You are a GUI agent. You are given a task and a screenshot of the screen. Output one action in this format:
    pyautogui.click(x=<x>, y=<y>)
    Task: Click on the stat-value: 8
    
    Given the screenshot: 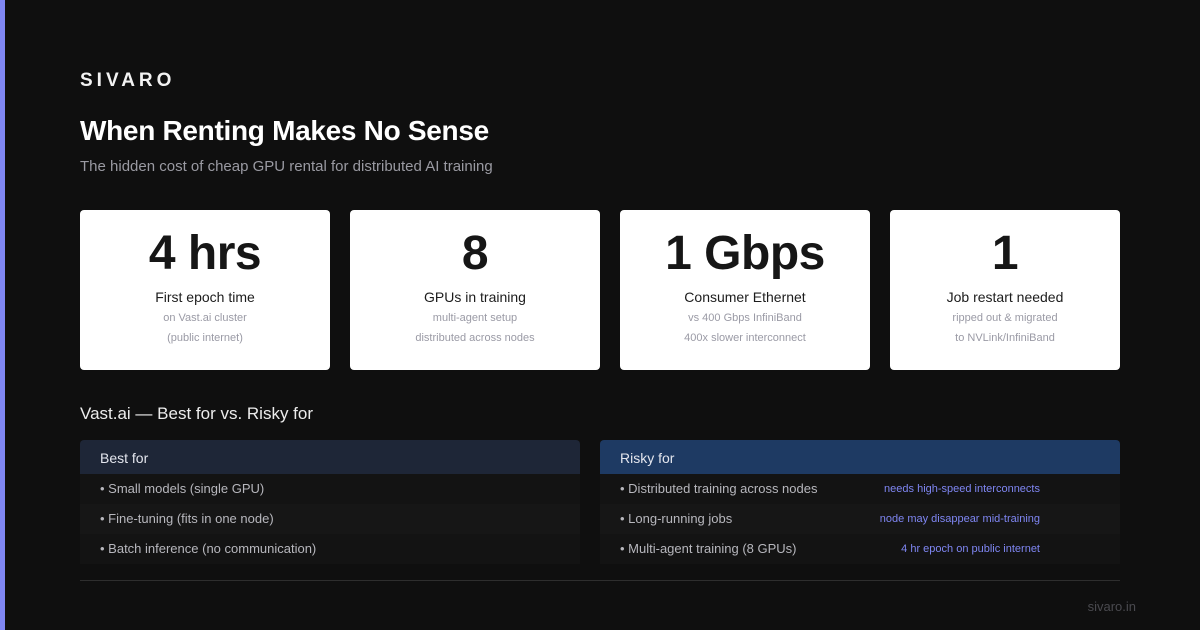 What is the action you would take?
    pyautogui.click(x=475, y=253)
    